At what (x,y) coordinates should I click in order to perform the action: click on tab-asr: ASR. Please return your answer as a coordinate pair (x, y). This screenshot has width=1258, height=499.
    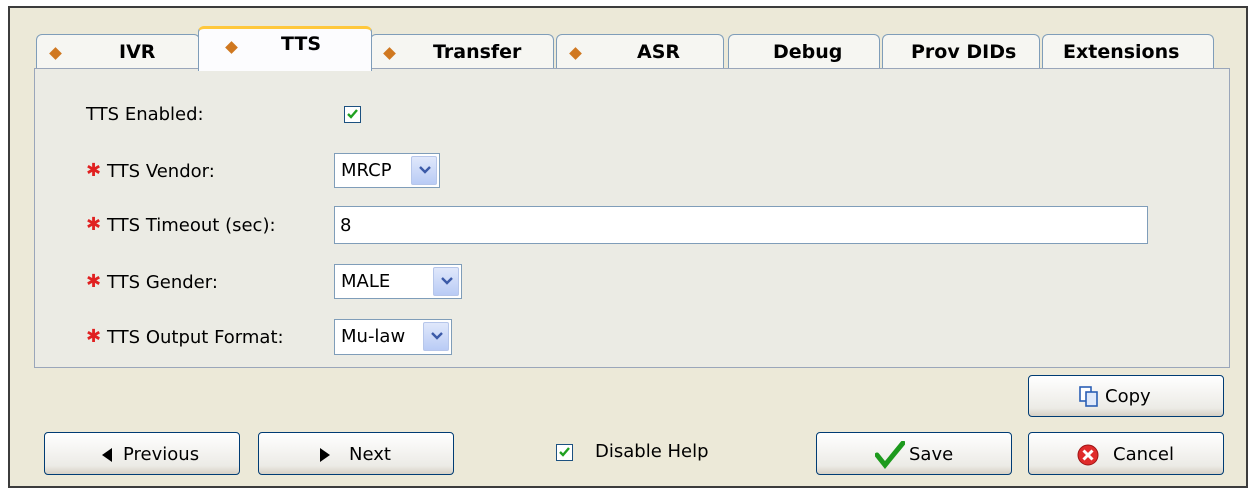
    Looking at the image, I should click on (640, 52).